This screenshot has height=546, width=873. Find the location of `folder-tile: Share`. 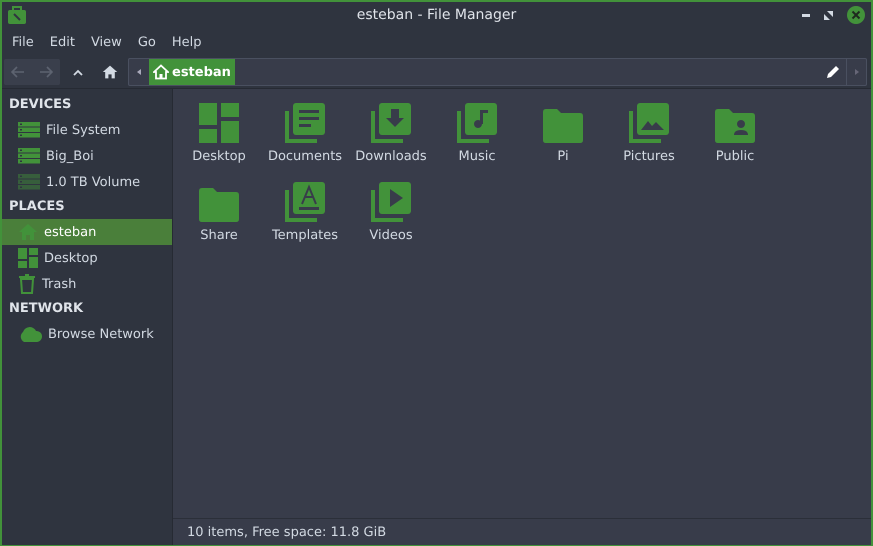

folder-tile: Share is located at coordinates (219, 219).